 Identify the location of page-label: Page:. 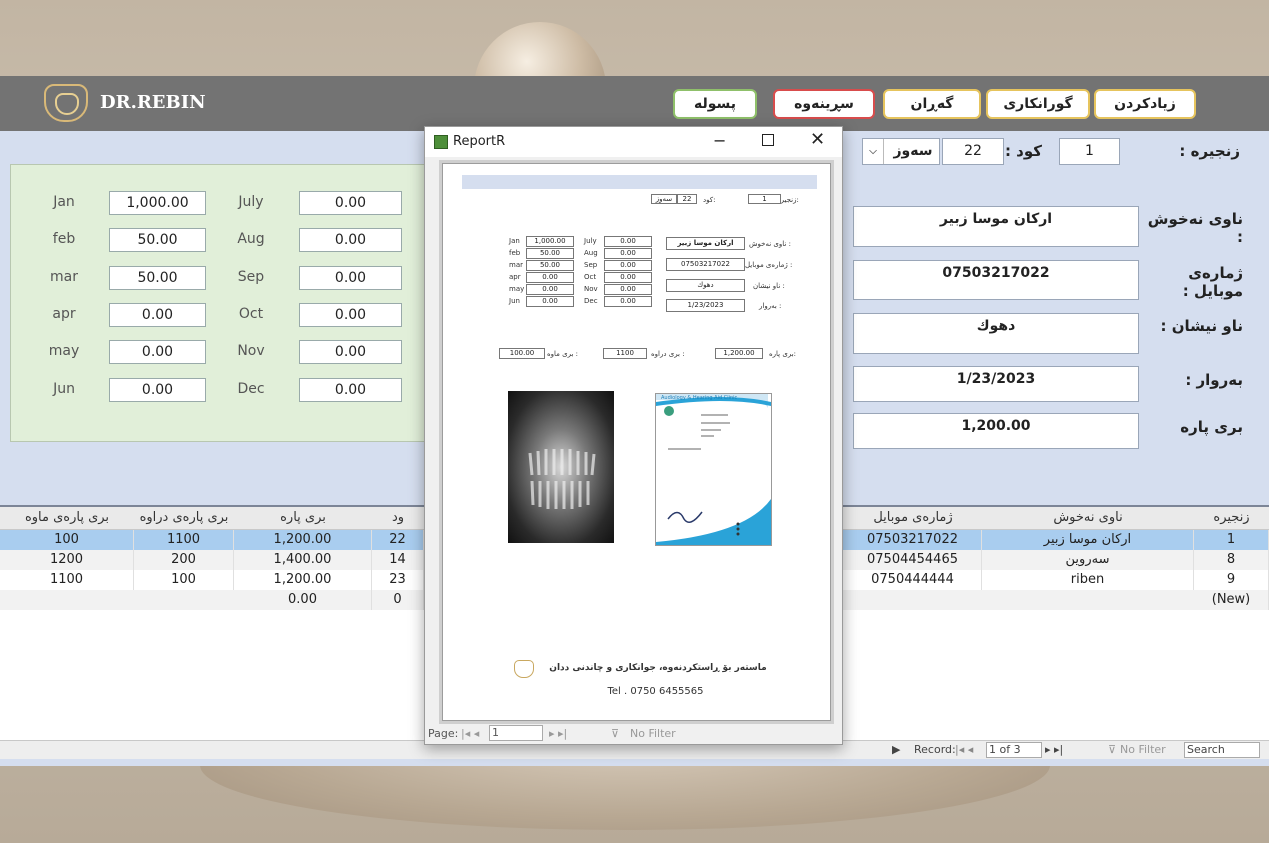
(443, 733).